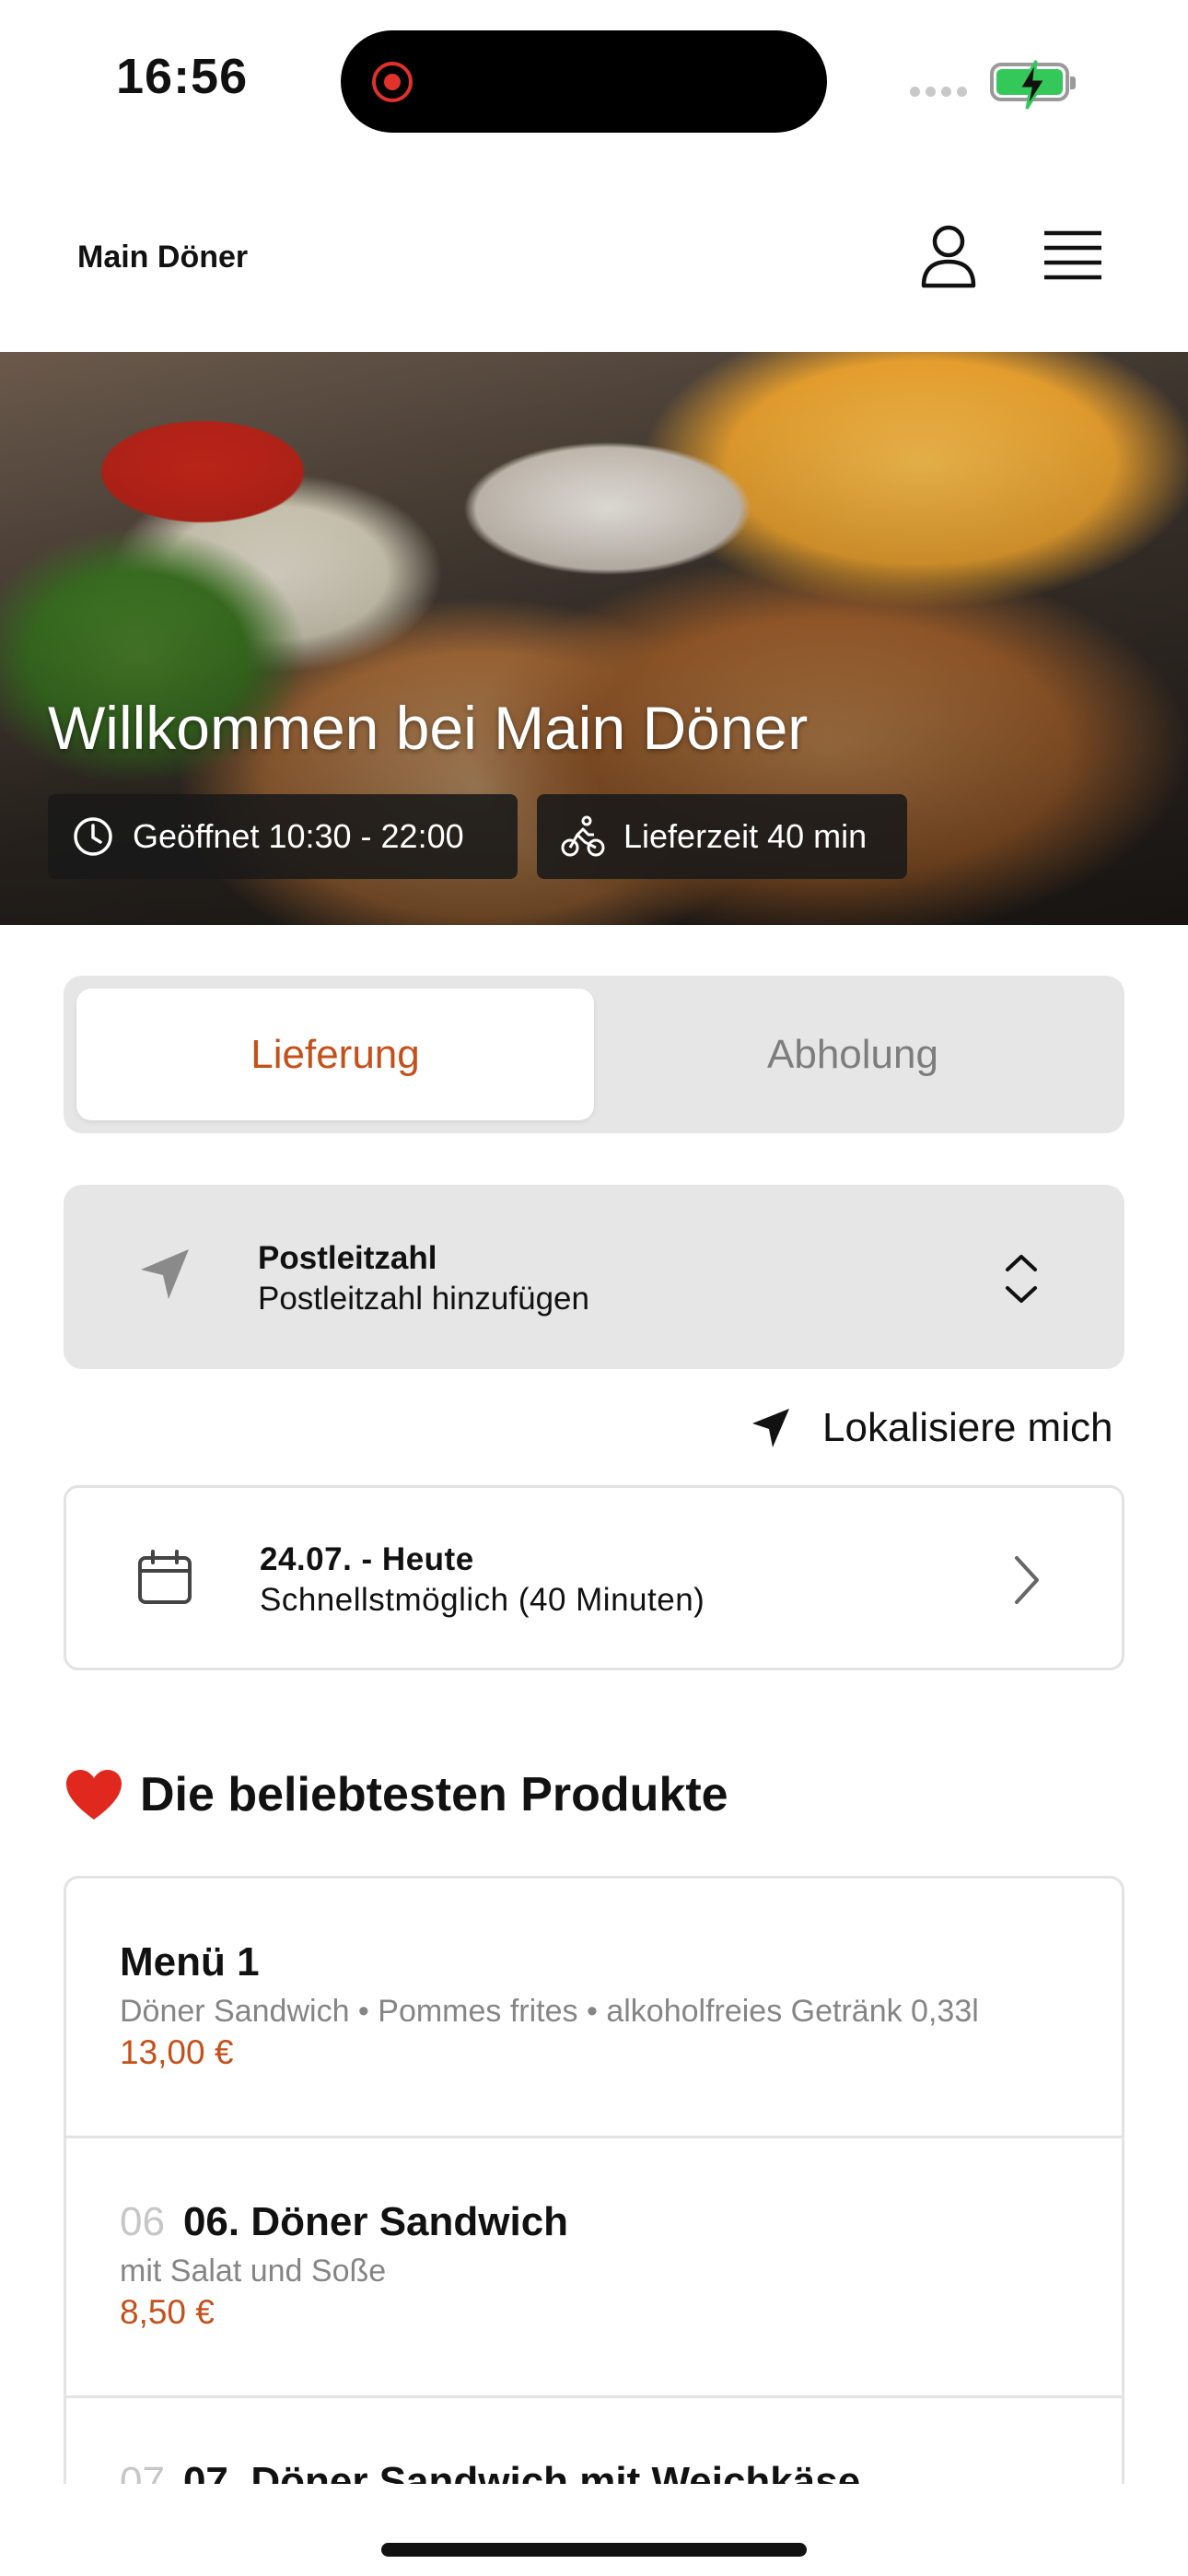 The width and height of the screenshot is (1188, 2576). I want to click on product-name: Menü 1, so click(190, 1962).